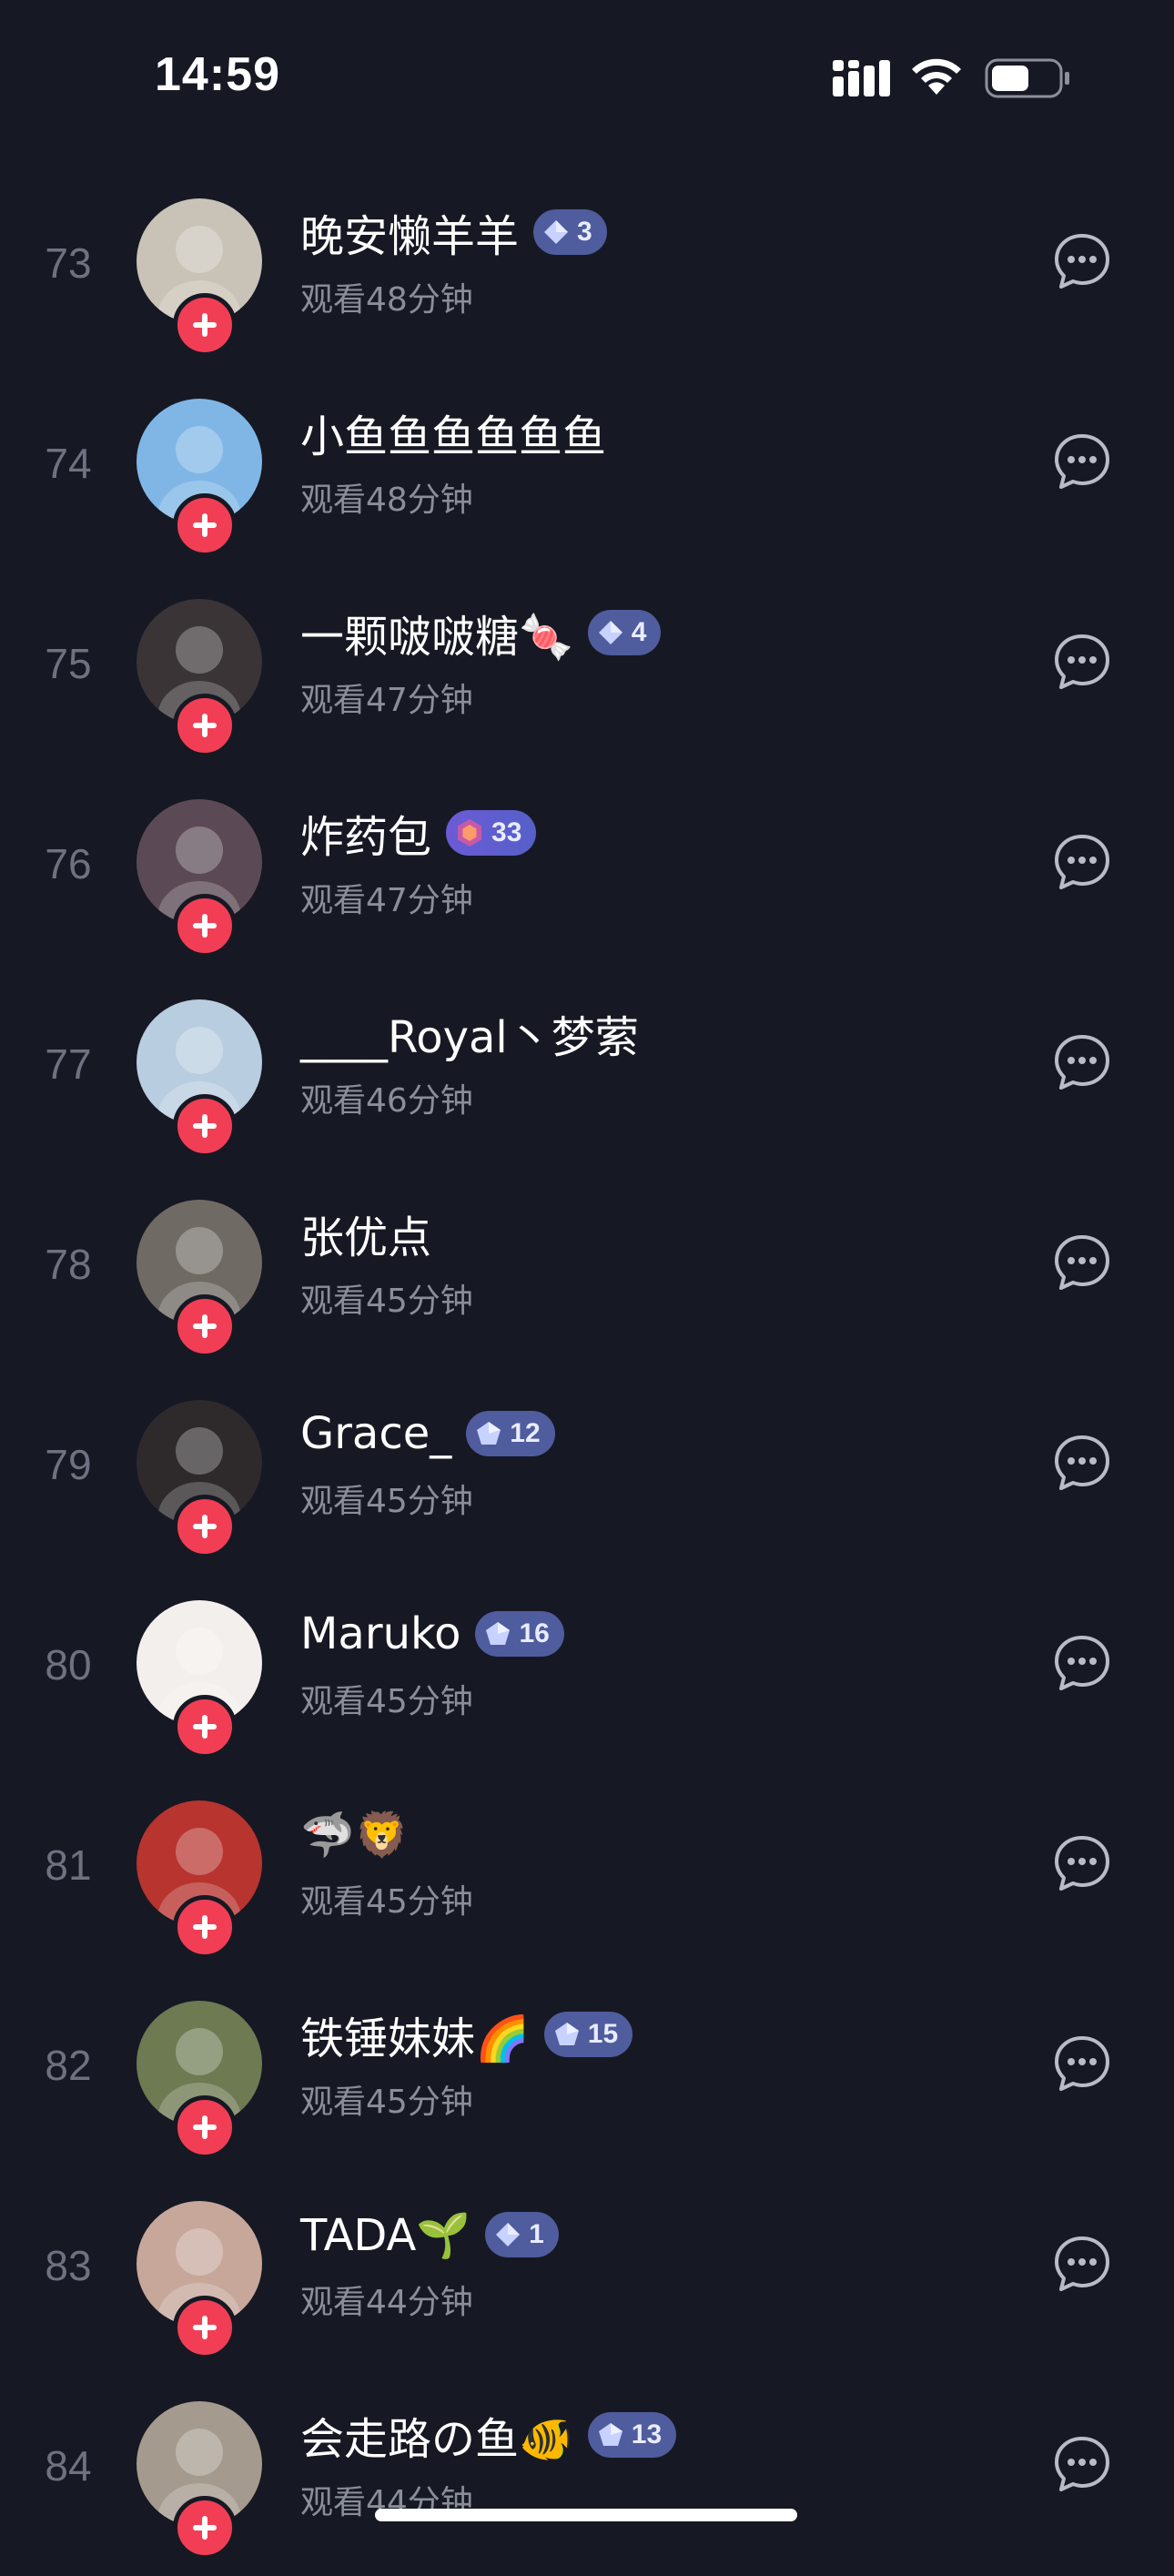  I want to click on viewer-row: 79 Grace_ 12 观看45分钟, so click(587, 1474).